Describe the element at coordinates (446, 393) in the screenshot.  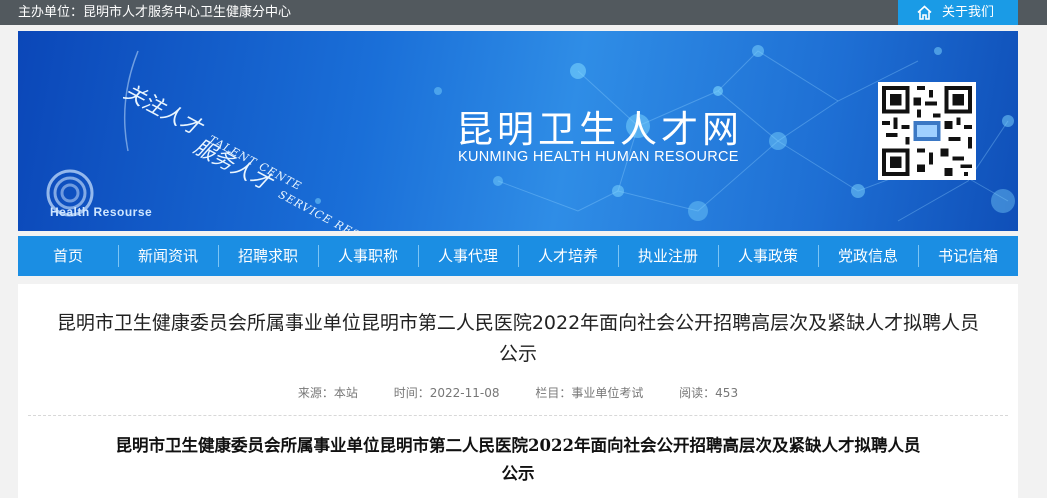
I see `meta-time: 时间：2022-11-08` at that location.